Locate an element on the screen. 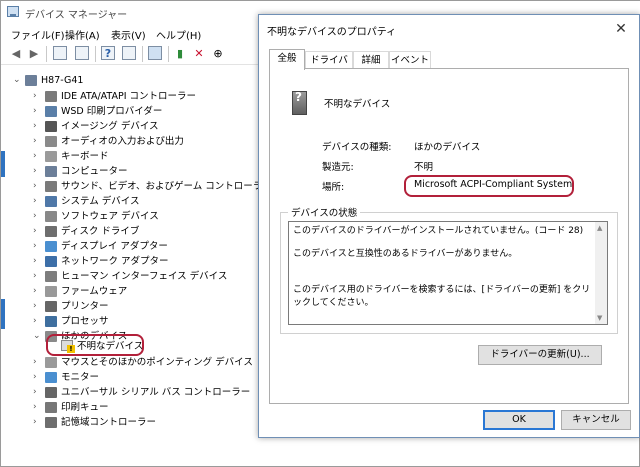 The height and width of the screenshot is (467, 640). action-pane-icon is located at coordinates (129, 53).